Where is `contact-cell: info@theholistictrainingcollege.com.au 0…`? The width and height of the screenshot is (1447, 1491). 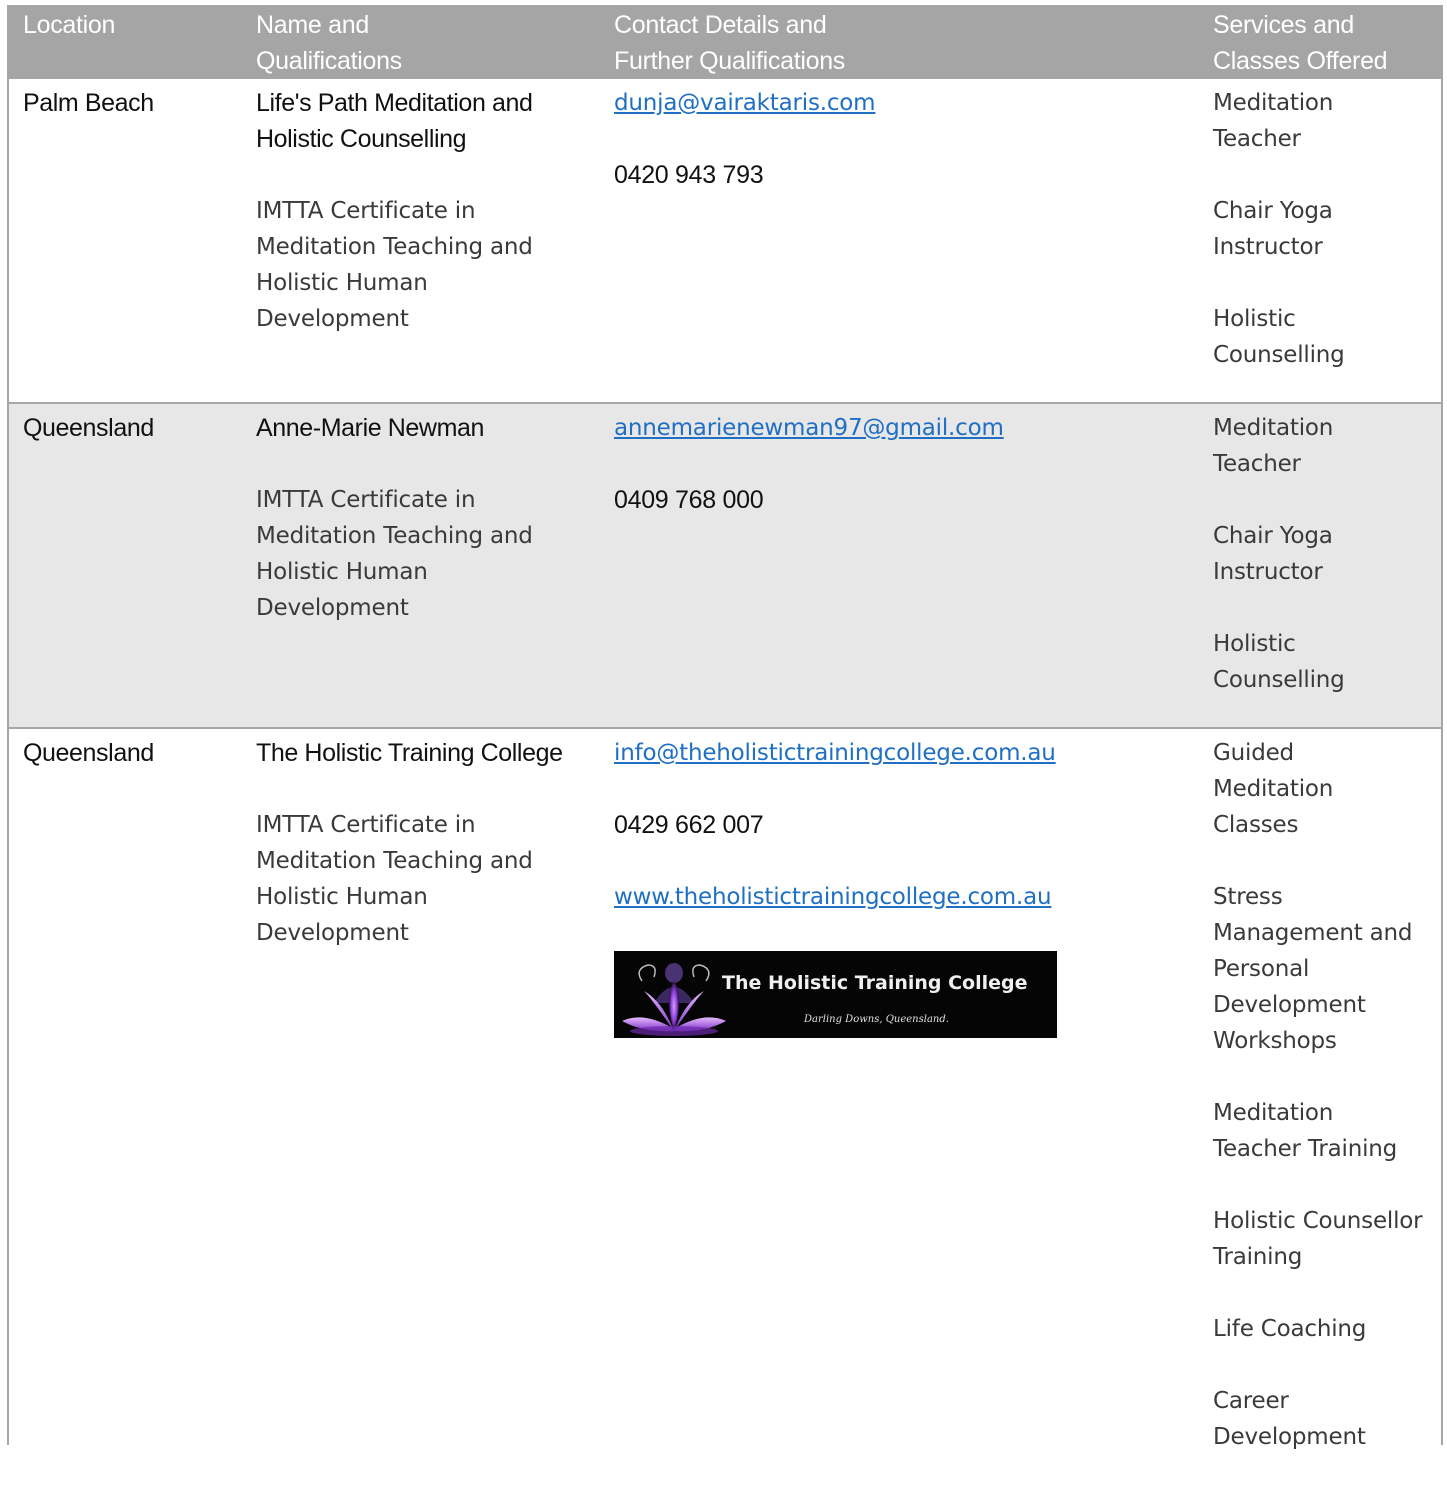
contact-cell: info@theholistictrainingcollege.com.au 0… is located at coordinates (904, 883).